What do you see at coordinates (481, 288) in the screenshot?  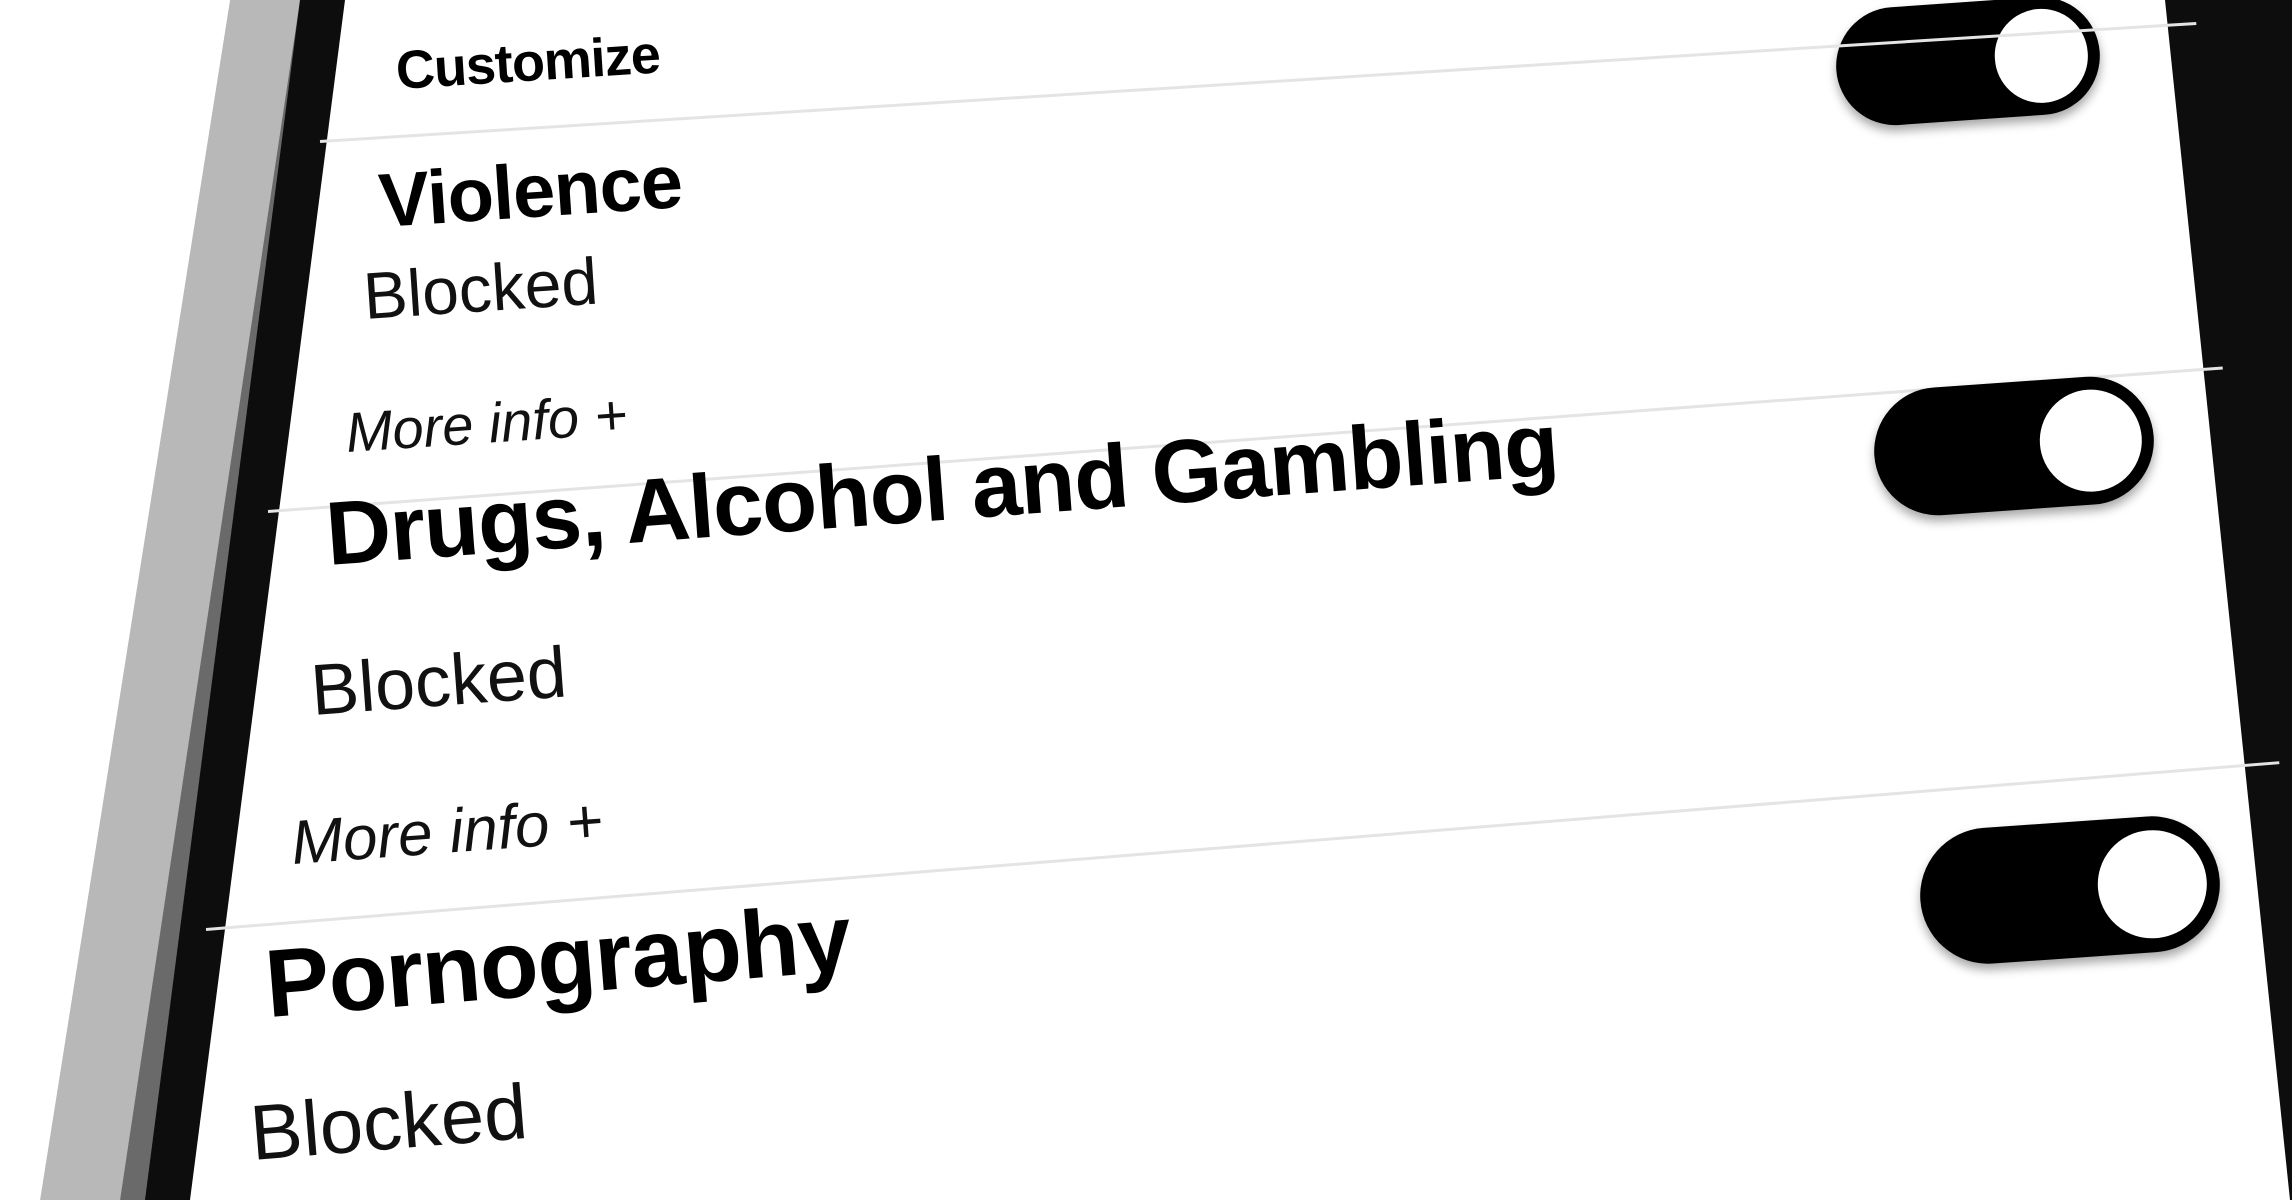 I see `category-status-violence: Blocked` at bounding box center [481, 288].